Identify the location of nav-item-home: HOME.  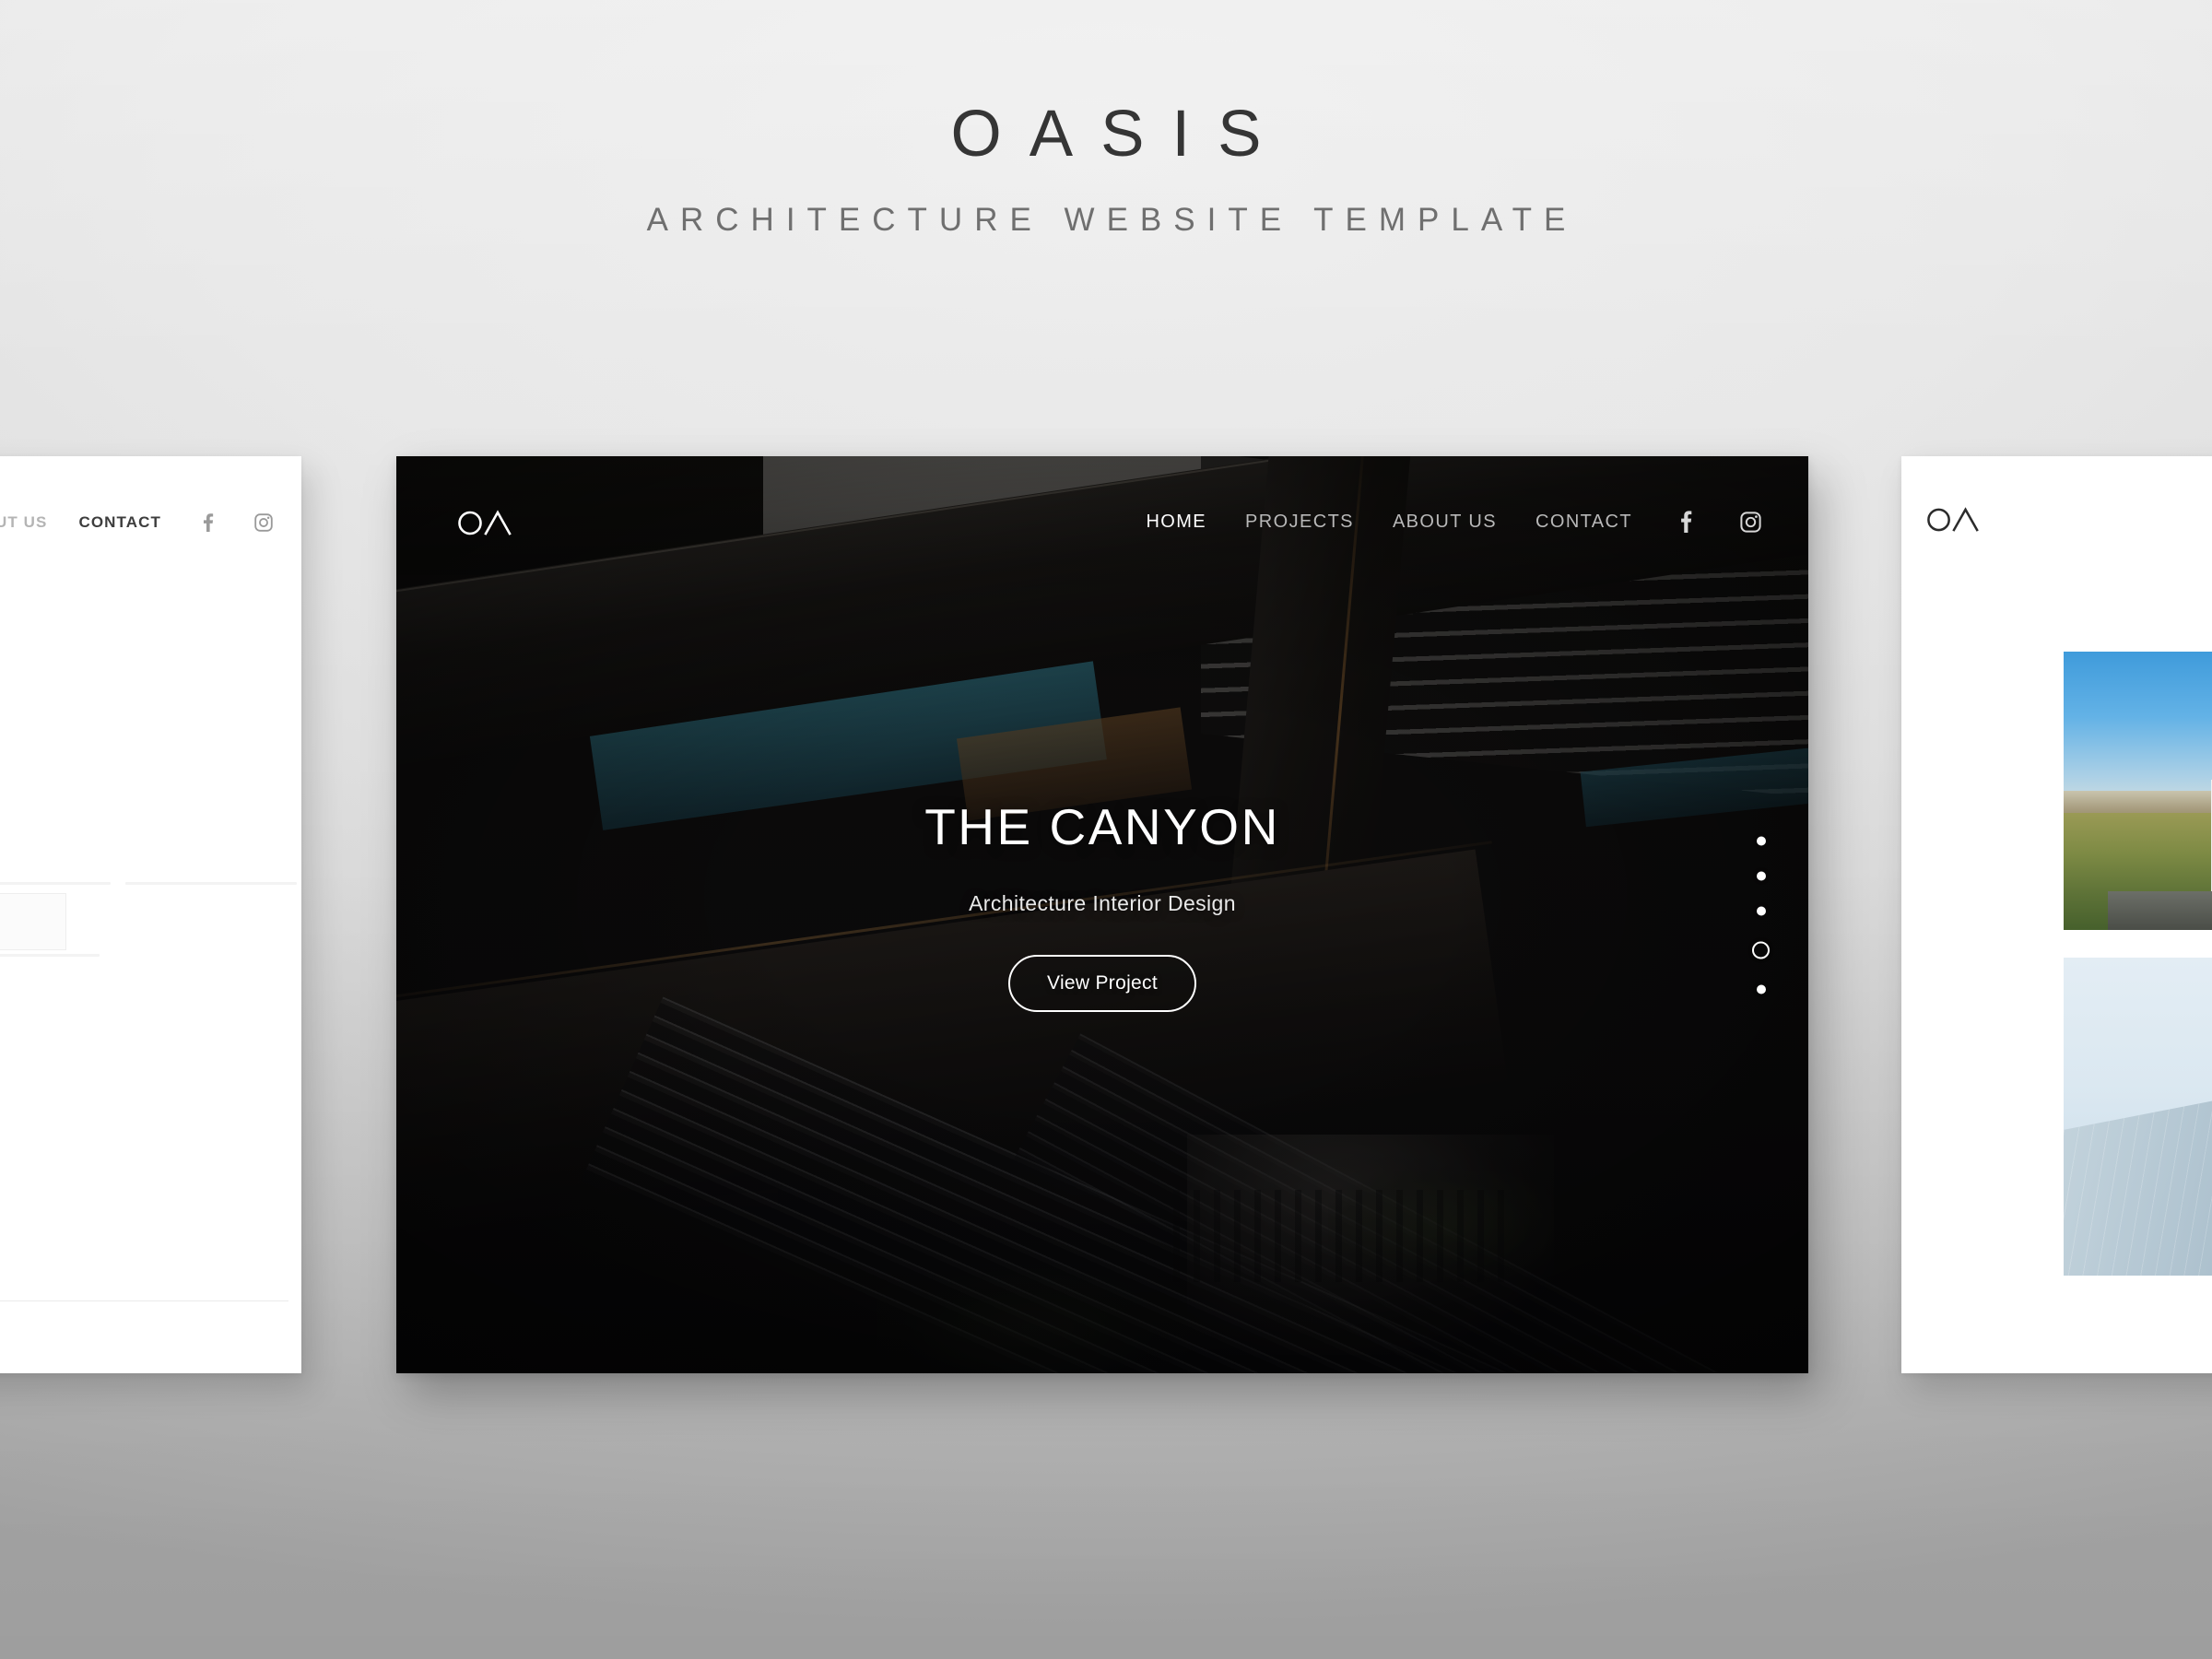
(1176, 522).